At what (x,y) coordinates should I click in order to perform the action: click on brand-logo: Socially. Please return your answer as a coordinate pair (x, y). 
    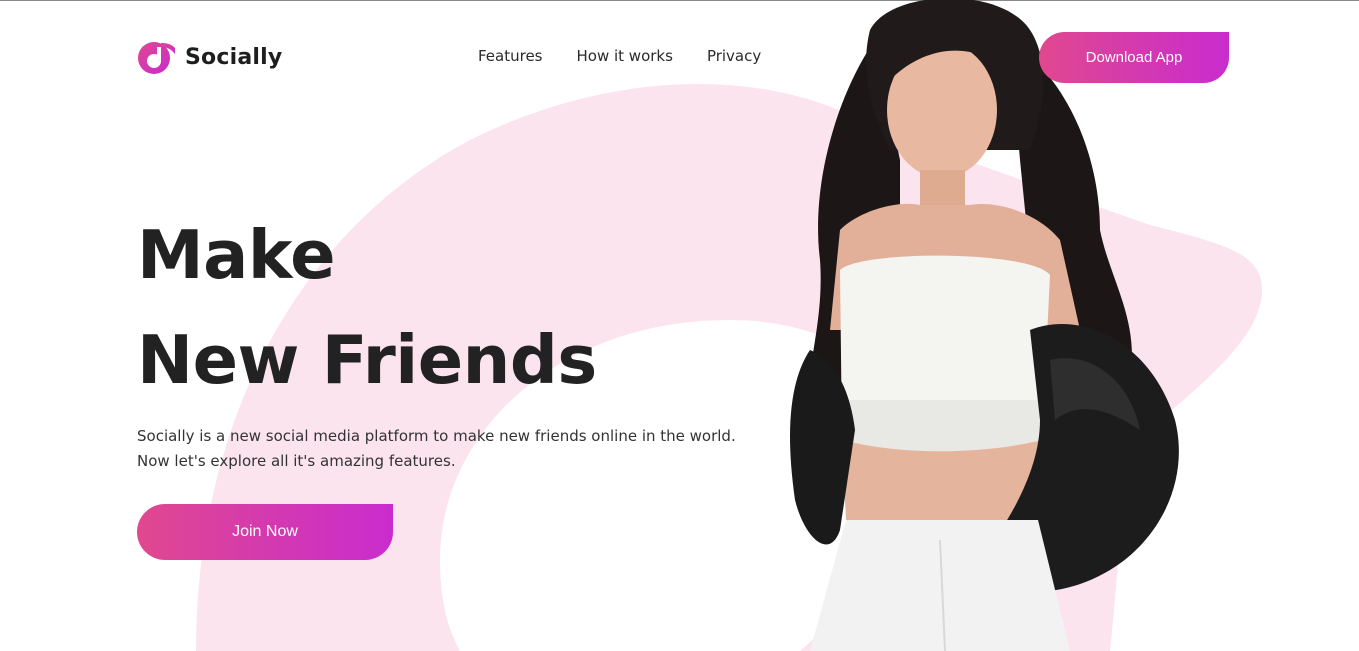
    Looking at the image, I should click on (209, 57).